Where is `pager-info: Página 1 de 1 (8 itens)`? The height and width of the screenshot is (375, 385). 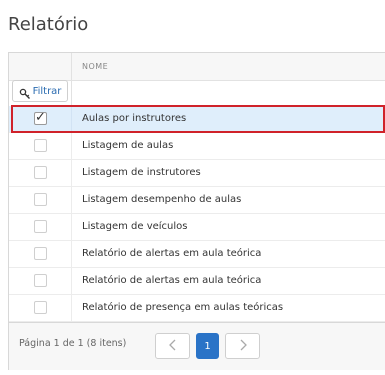
pager-info: Página 1 de 1 (8 itens) is located at coordinates (73, 343).